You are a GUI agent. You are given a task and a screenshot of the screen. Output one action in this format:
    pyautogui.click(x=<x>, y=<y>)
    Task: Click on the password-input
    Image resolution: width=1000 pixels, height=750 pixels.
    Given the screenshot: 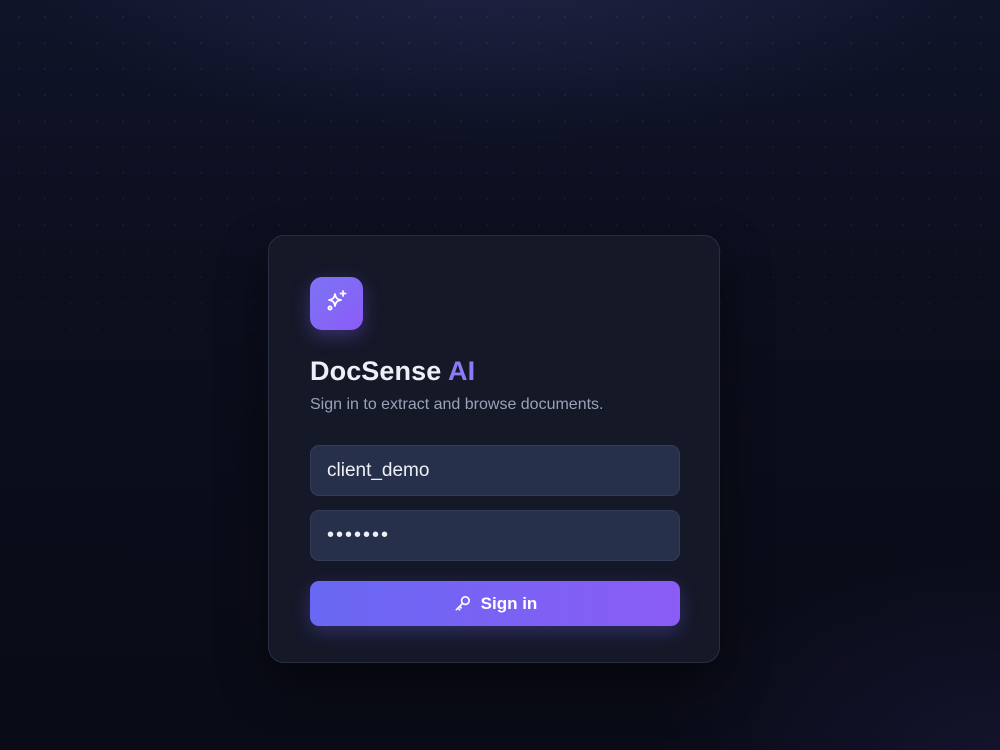 What is the action you would take?
    pyautogui.click(x=495, y=535)
    